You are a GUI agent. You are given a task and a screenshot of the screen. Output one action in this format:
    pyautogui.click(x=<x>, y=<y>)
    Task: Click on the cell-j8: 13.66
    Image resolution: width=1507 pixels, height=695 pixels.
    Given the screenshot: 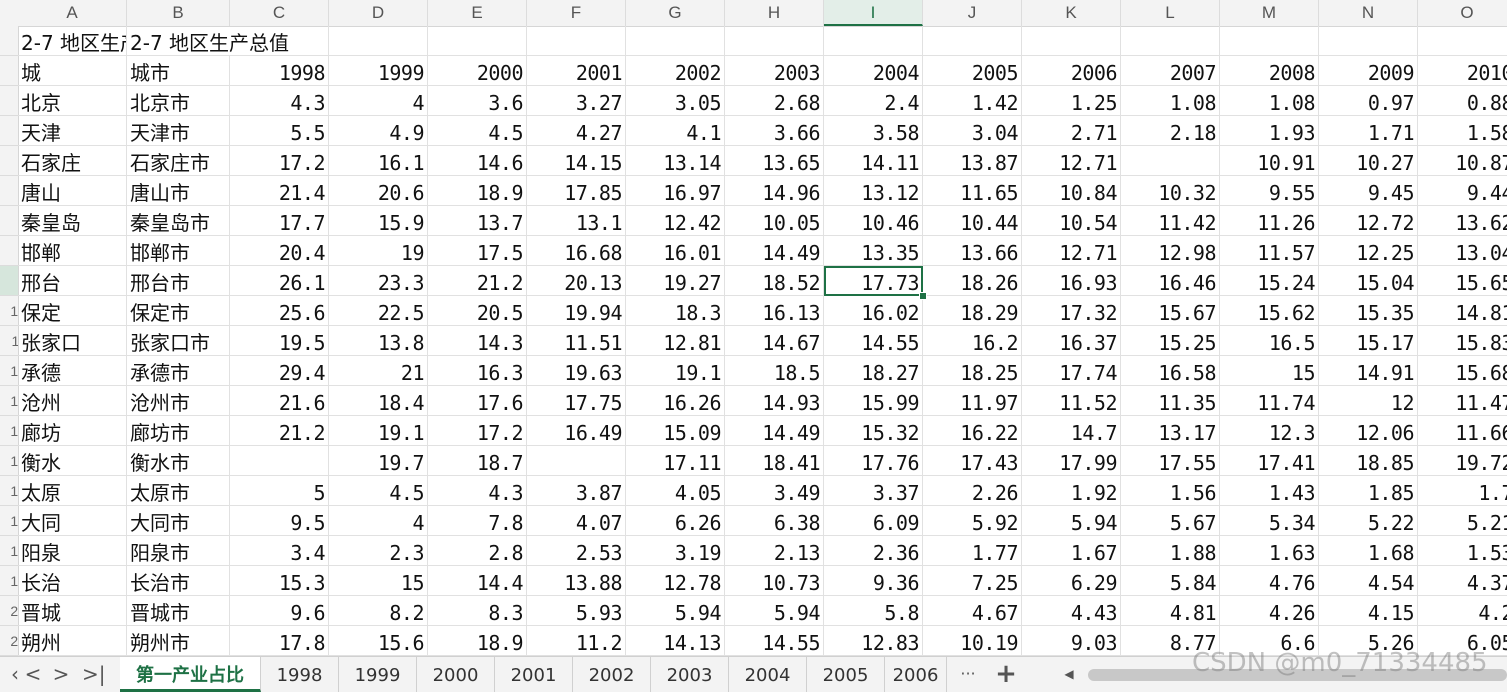 What is the action you would take?
    pyautogui.click(x=972, y=251)
    